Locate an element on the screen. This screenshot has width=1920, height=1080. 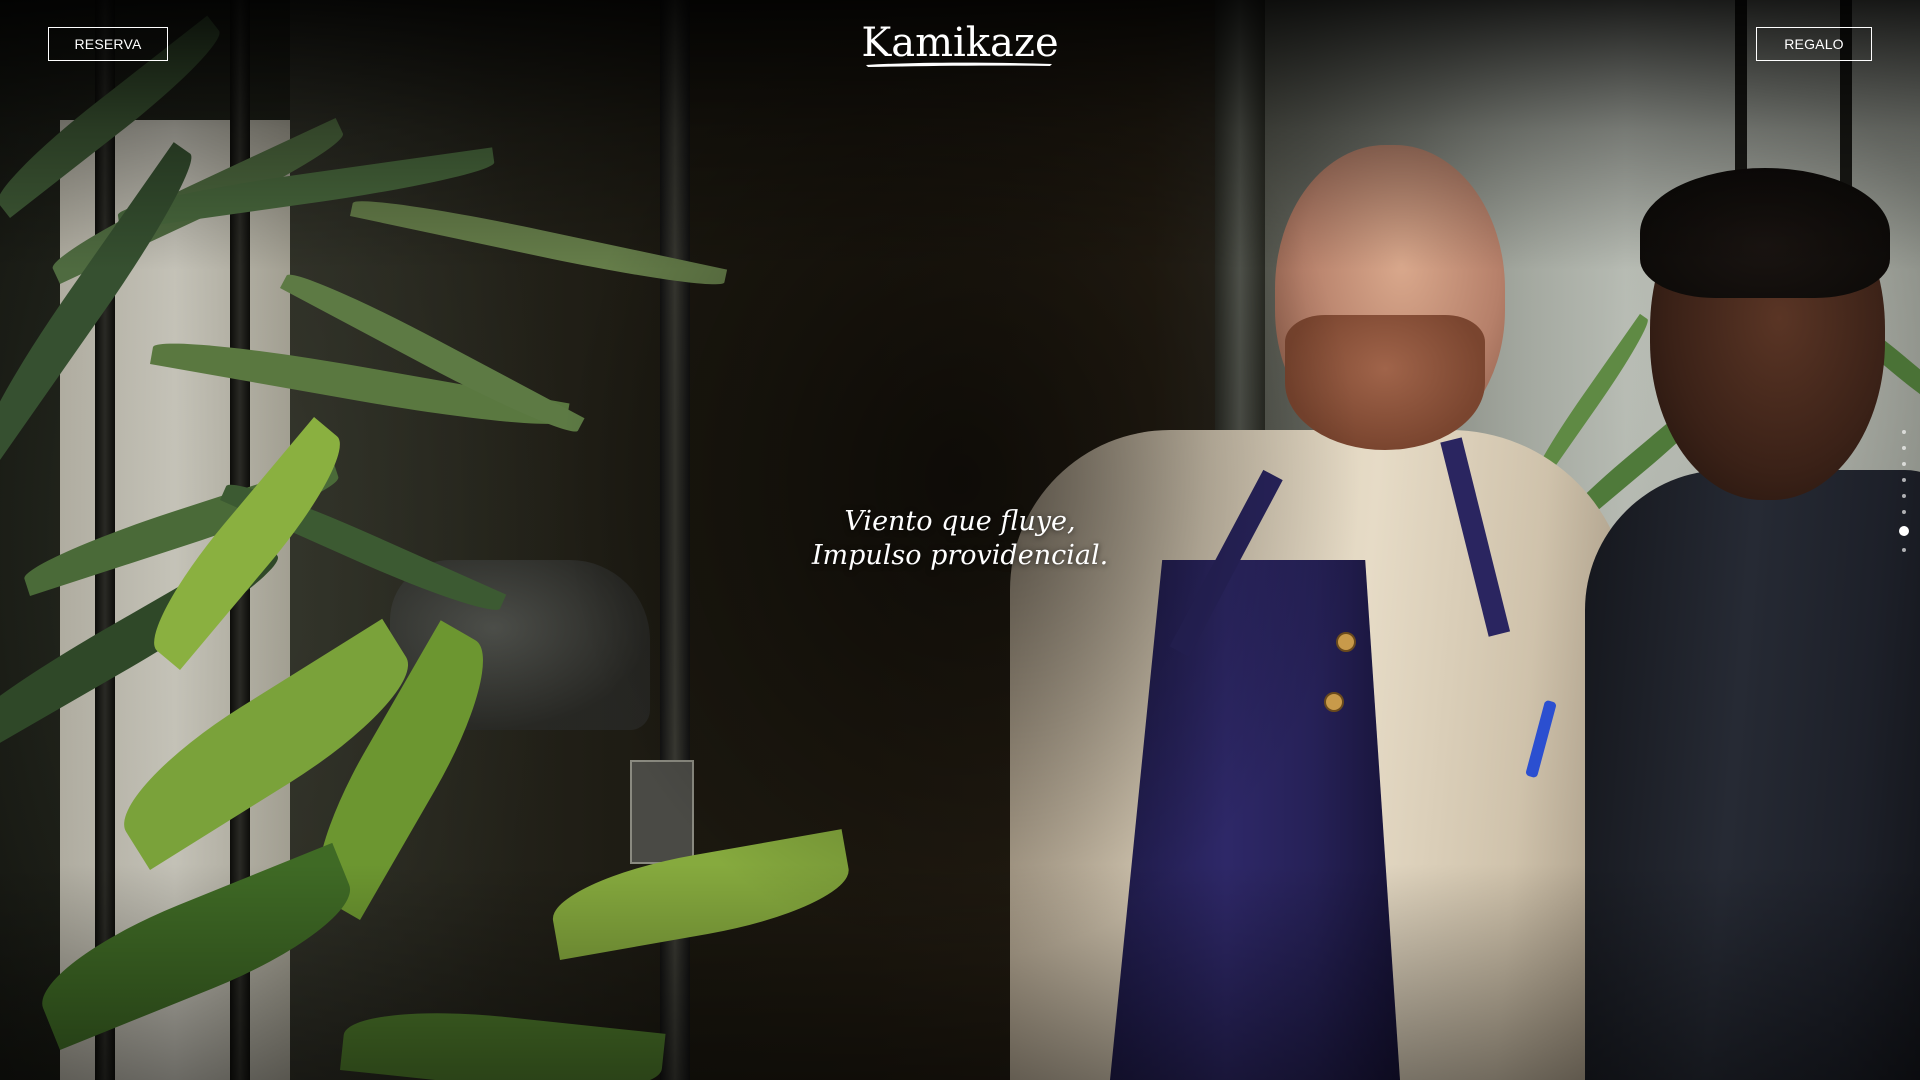
door-handle is located at coordinates (662, 812).